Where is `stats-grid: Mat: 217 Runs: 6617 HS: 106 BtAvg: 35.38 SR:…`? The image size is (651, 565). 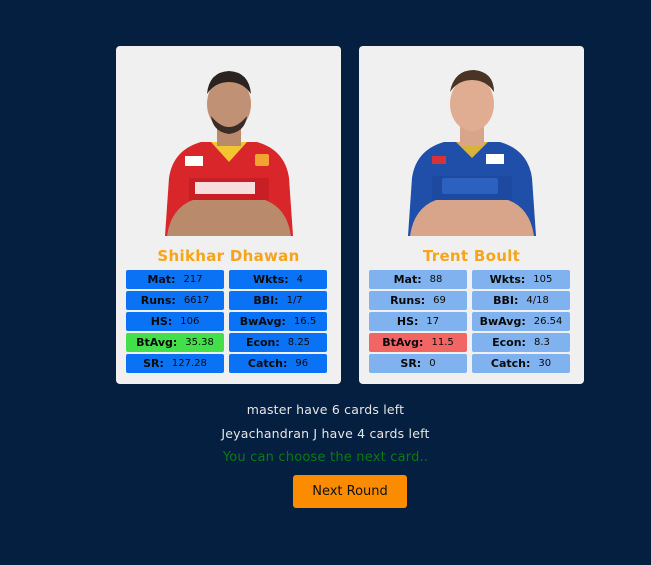 stats-grid: Mat: 217 Runs: 6617 HS: 106 BtAvg: 35.38 SR:… is located at coordinates (227, 322).